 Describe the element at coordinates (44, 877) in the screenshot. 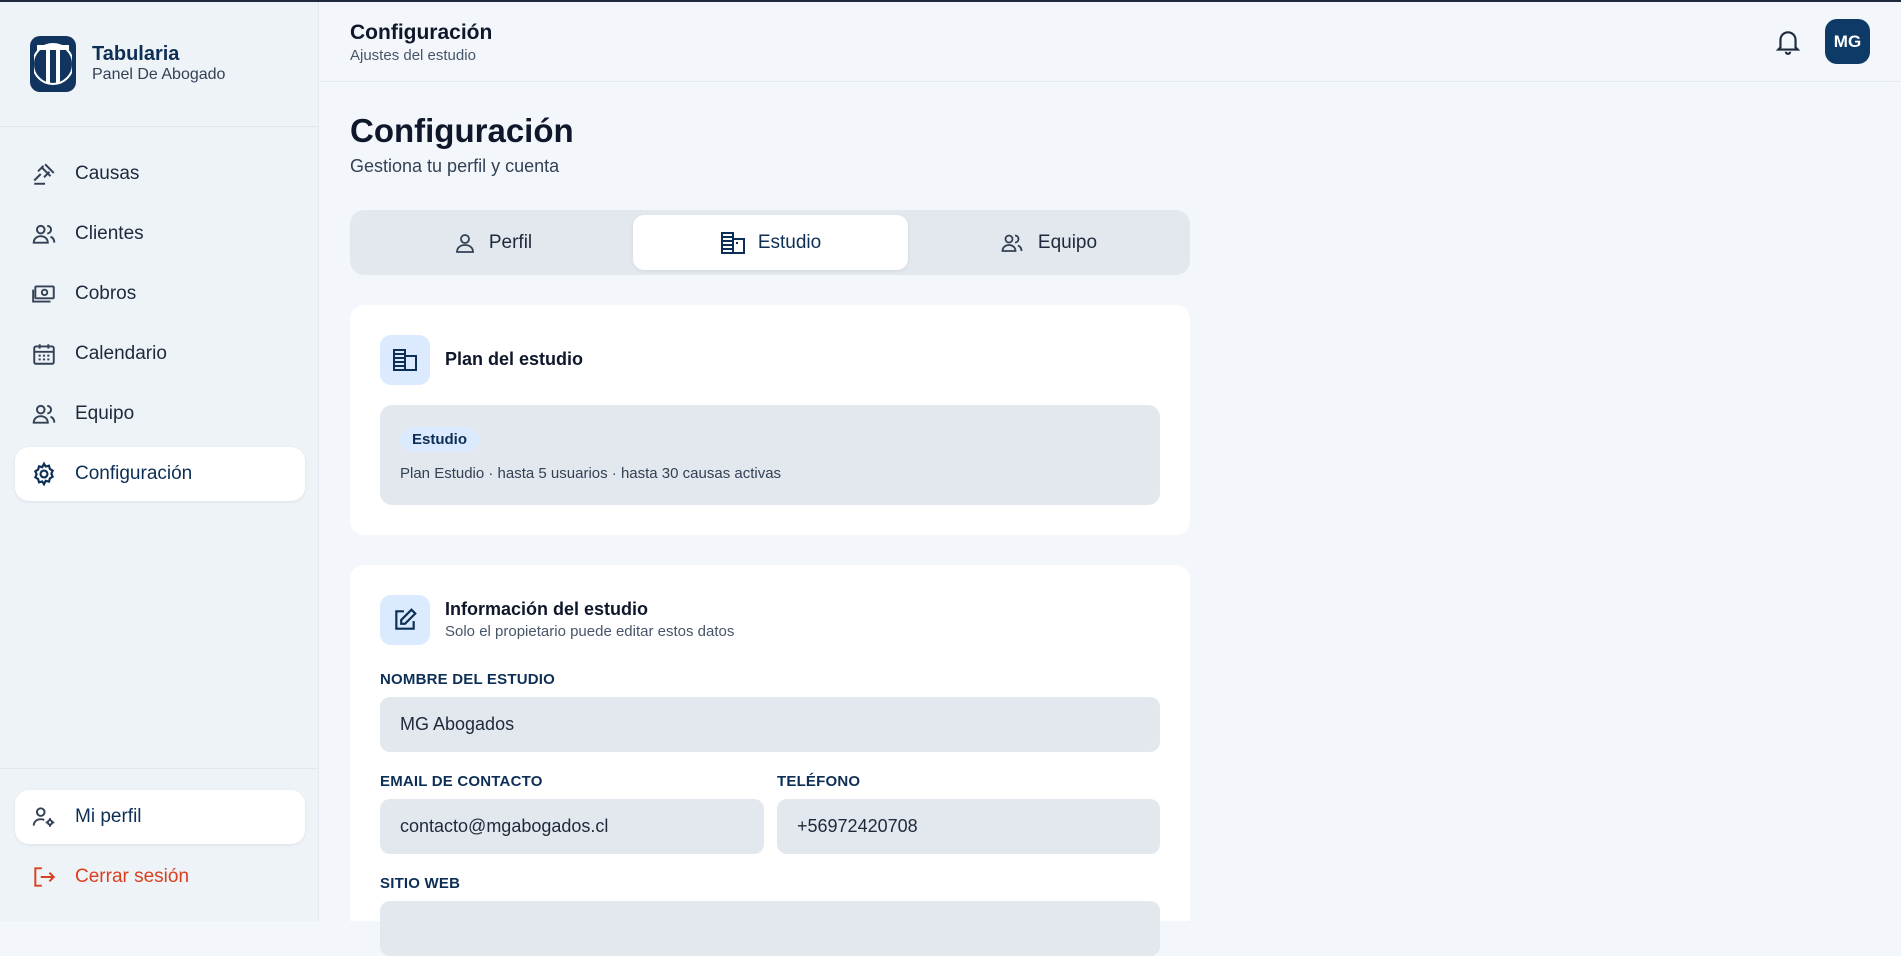

I see `logout-icon` at that location.